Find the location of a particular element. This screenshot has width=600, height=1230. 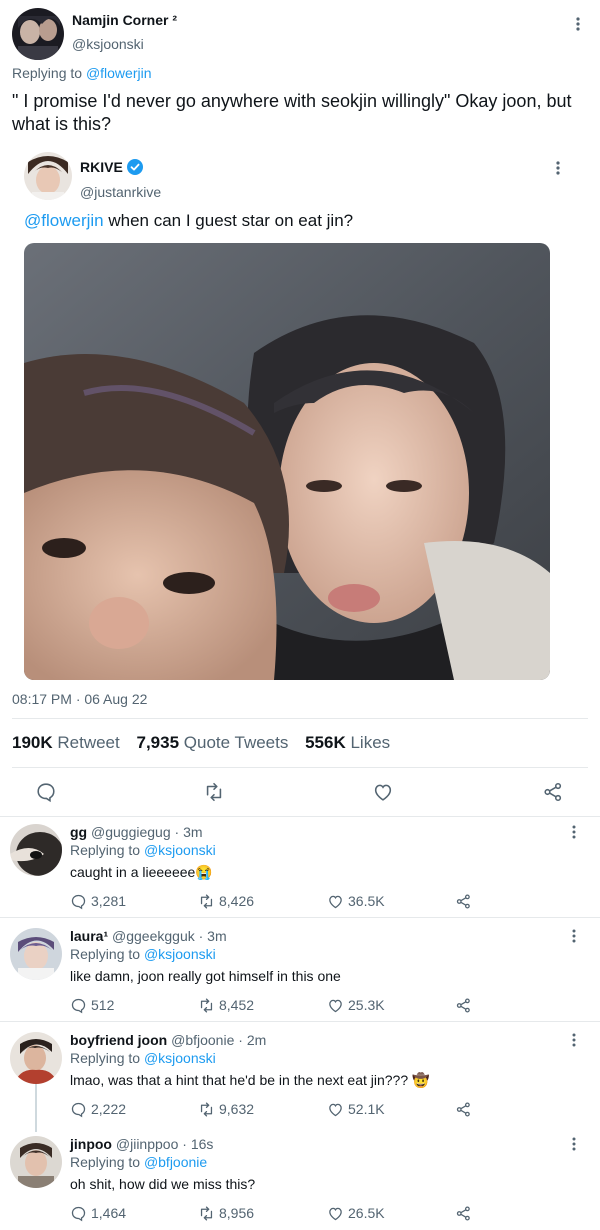

verified-row: RKIVE is located at coordinates (111, 167).